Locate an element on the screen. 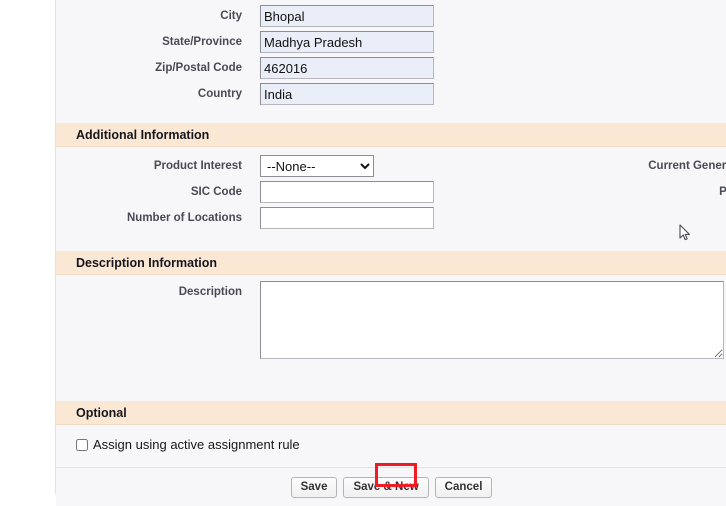 The height and width of the screenshot is (506, 726). city-label: City is located at coordinates (231, 16).